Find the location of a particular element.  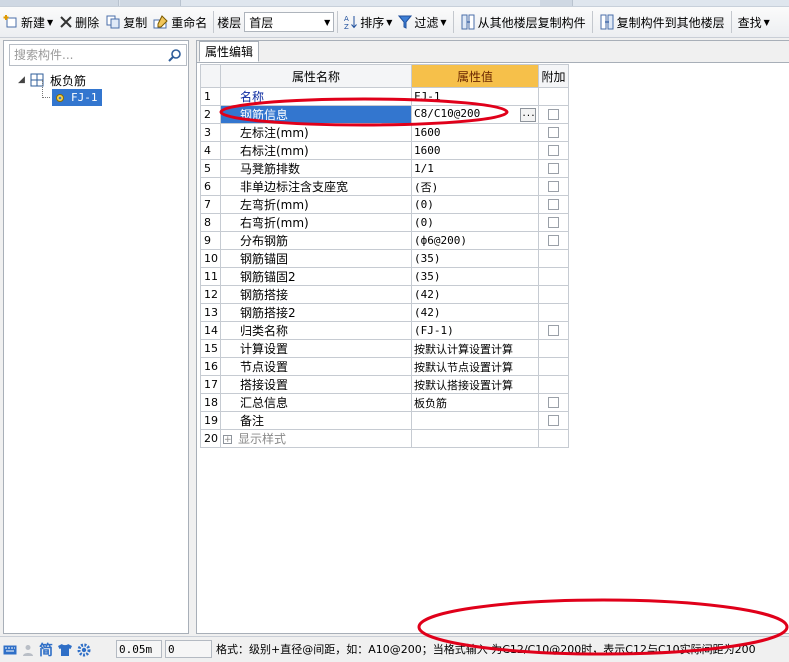

property-value-field: ... C8/C10@200 is located at coordinates (475, 114).